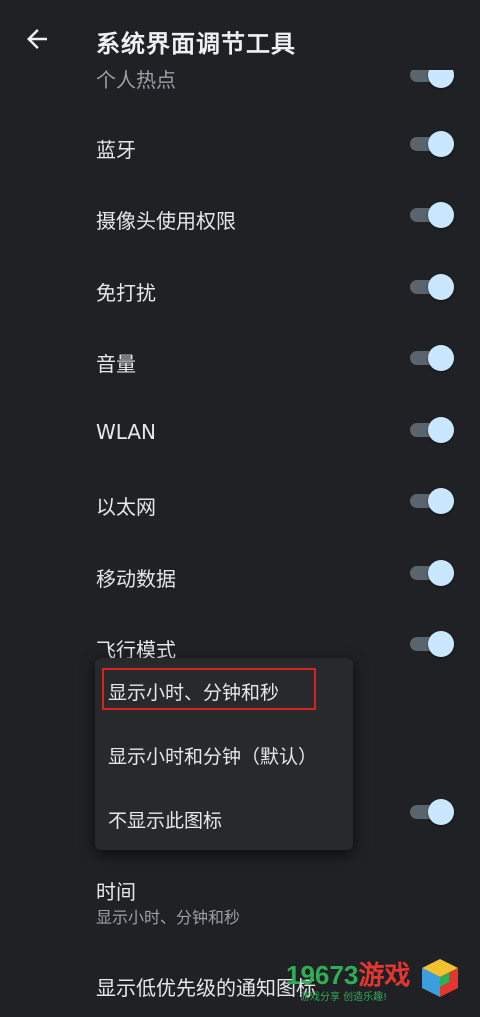  Describe the element at coordinates (206, 986) in the screenshot. I see `settings-row-low-priority: 显示低优先级的通知图标` at that location.